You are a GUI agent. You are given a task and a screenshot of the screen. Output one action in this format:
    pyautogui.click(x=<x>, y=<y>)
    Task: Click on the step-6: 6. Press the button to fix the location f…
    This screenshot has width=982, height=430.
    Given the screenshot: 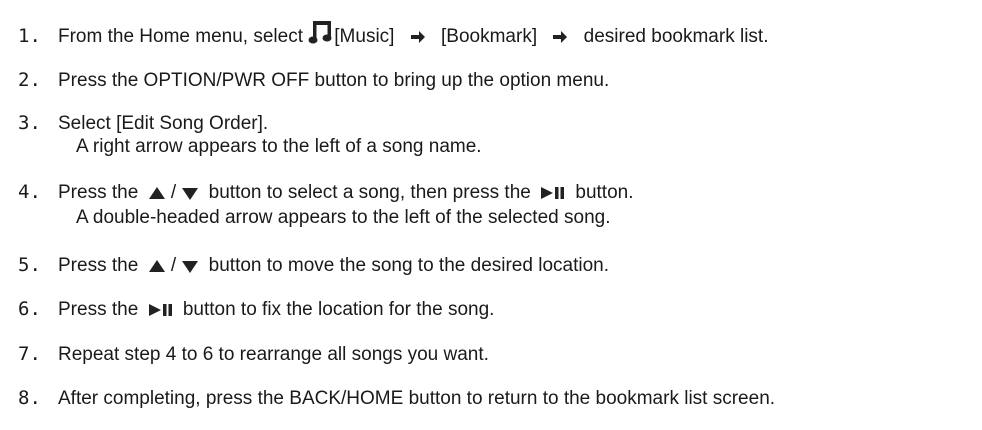 What is the action you would take?
    pyautogui.click(x=256, y=311)
    